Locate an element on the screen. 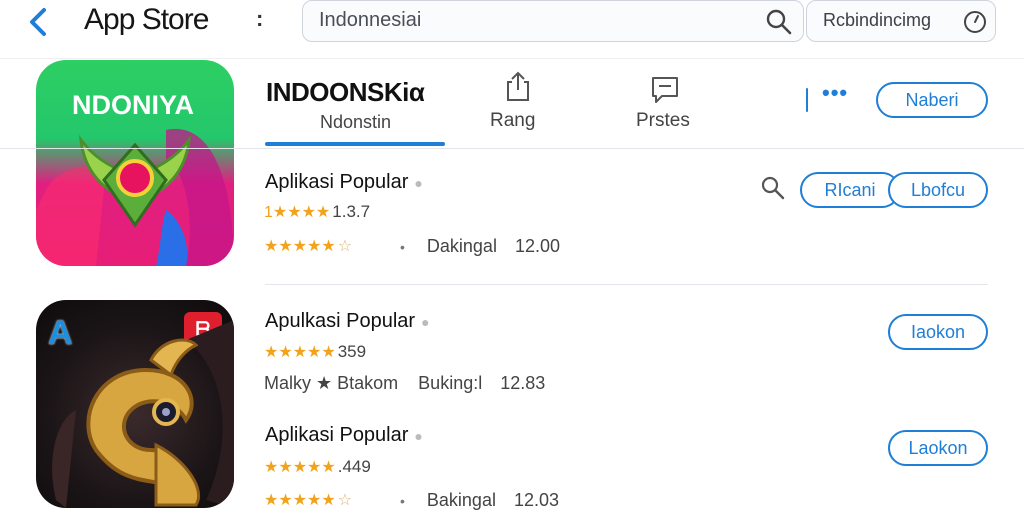  active-tab-underline is located at coordinates (355, 144).